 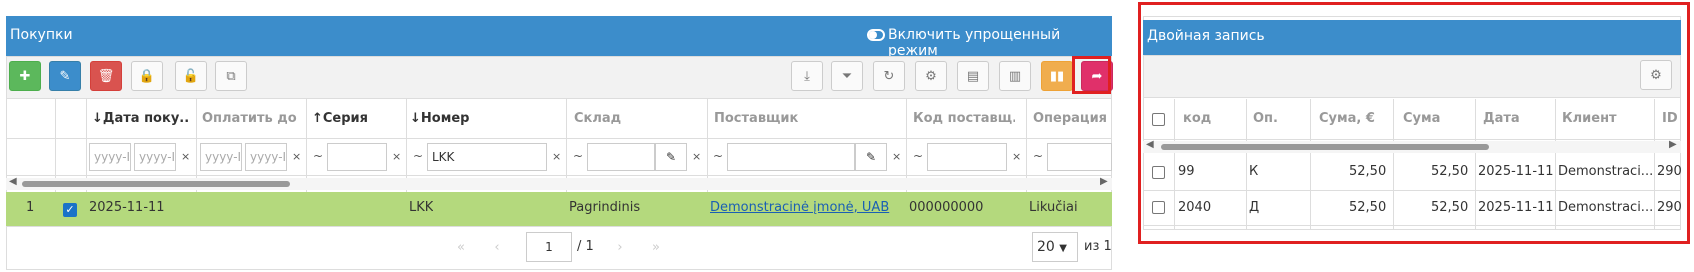 I want to click on gear-icon: ⚙, so click(x=931, y=76).